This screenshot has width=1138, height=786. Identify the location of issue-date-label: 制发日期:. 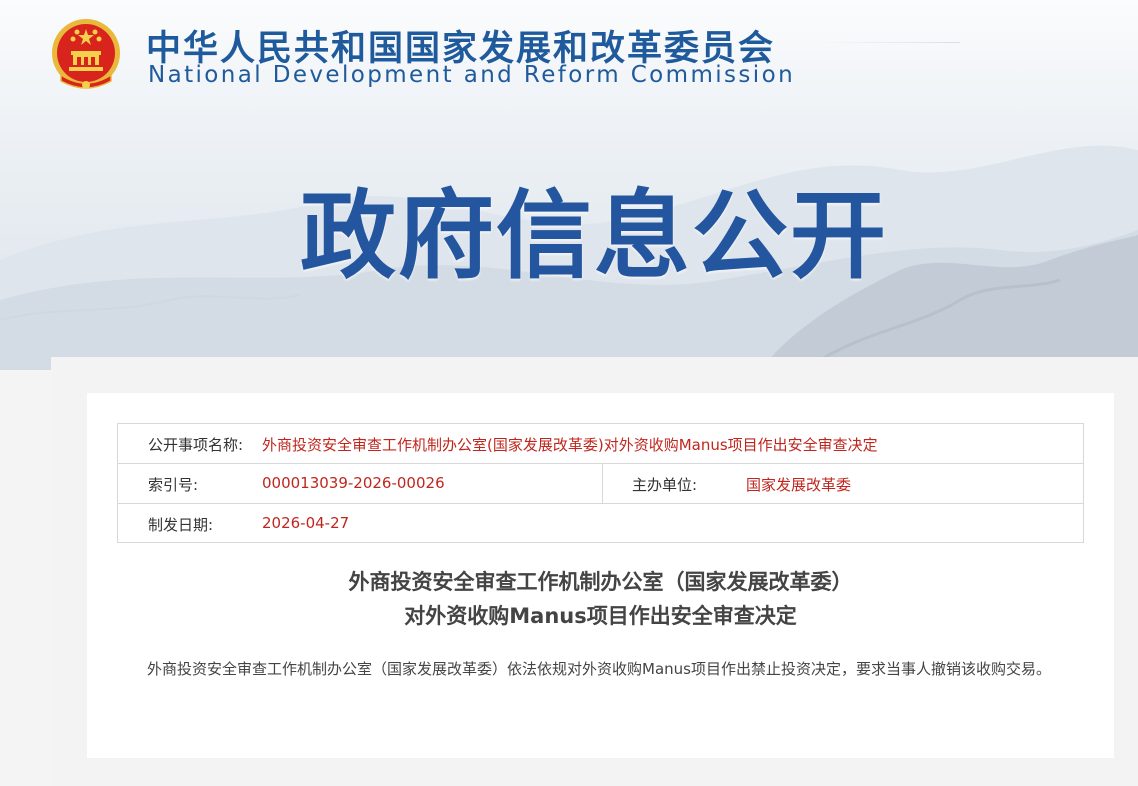
(181, 525).